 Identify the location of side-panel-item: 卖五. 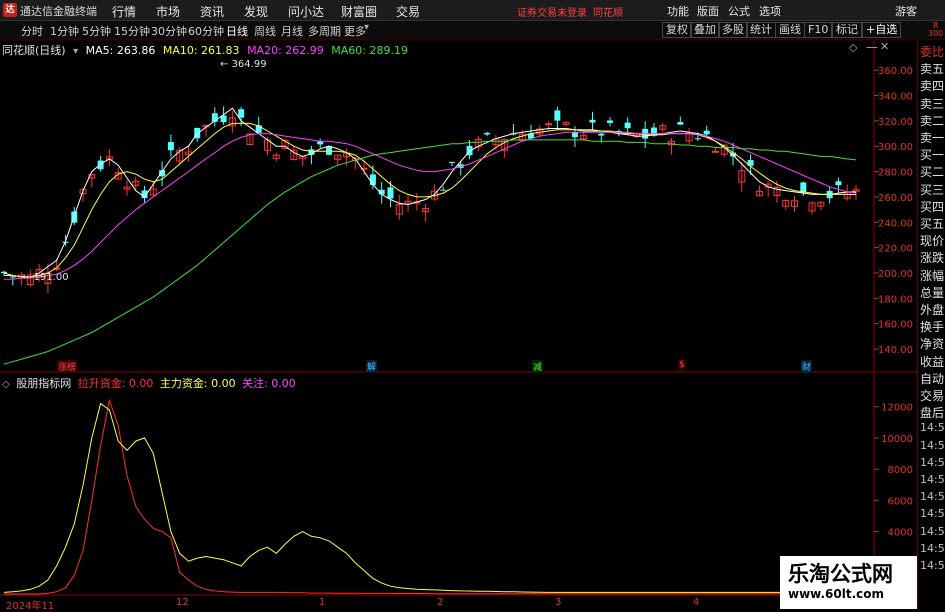
(932, 69).